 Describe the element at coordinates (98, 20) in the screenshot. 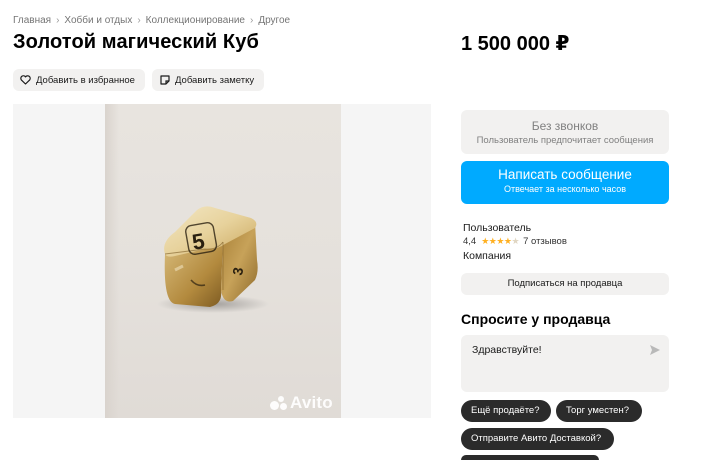

I see `breadcrumb-hobby: Хобби и отдых` at that location.